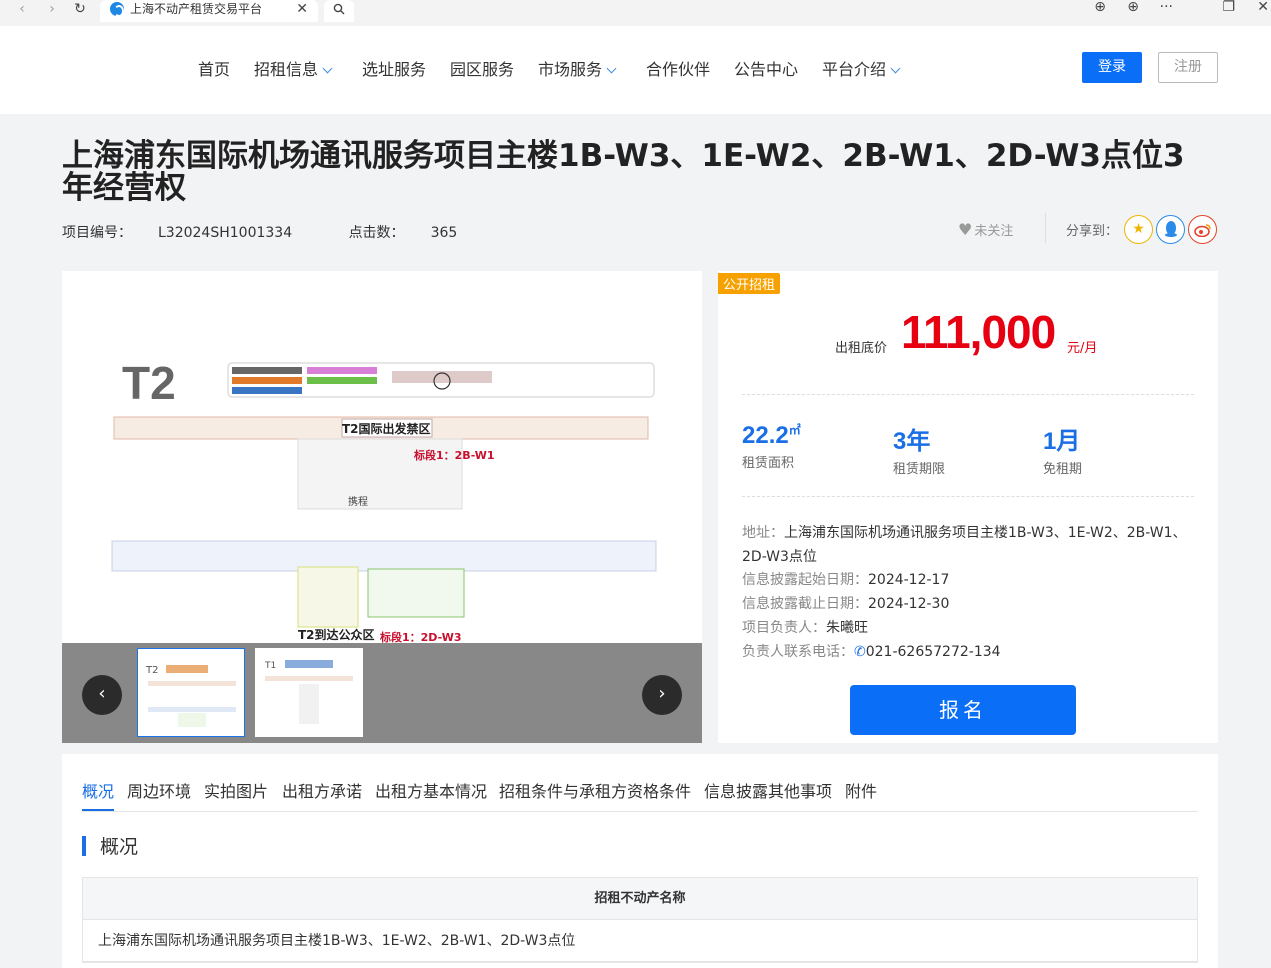  I want to click on project-code-value: L32024SH1001334, so click(225, 233).